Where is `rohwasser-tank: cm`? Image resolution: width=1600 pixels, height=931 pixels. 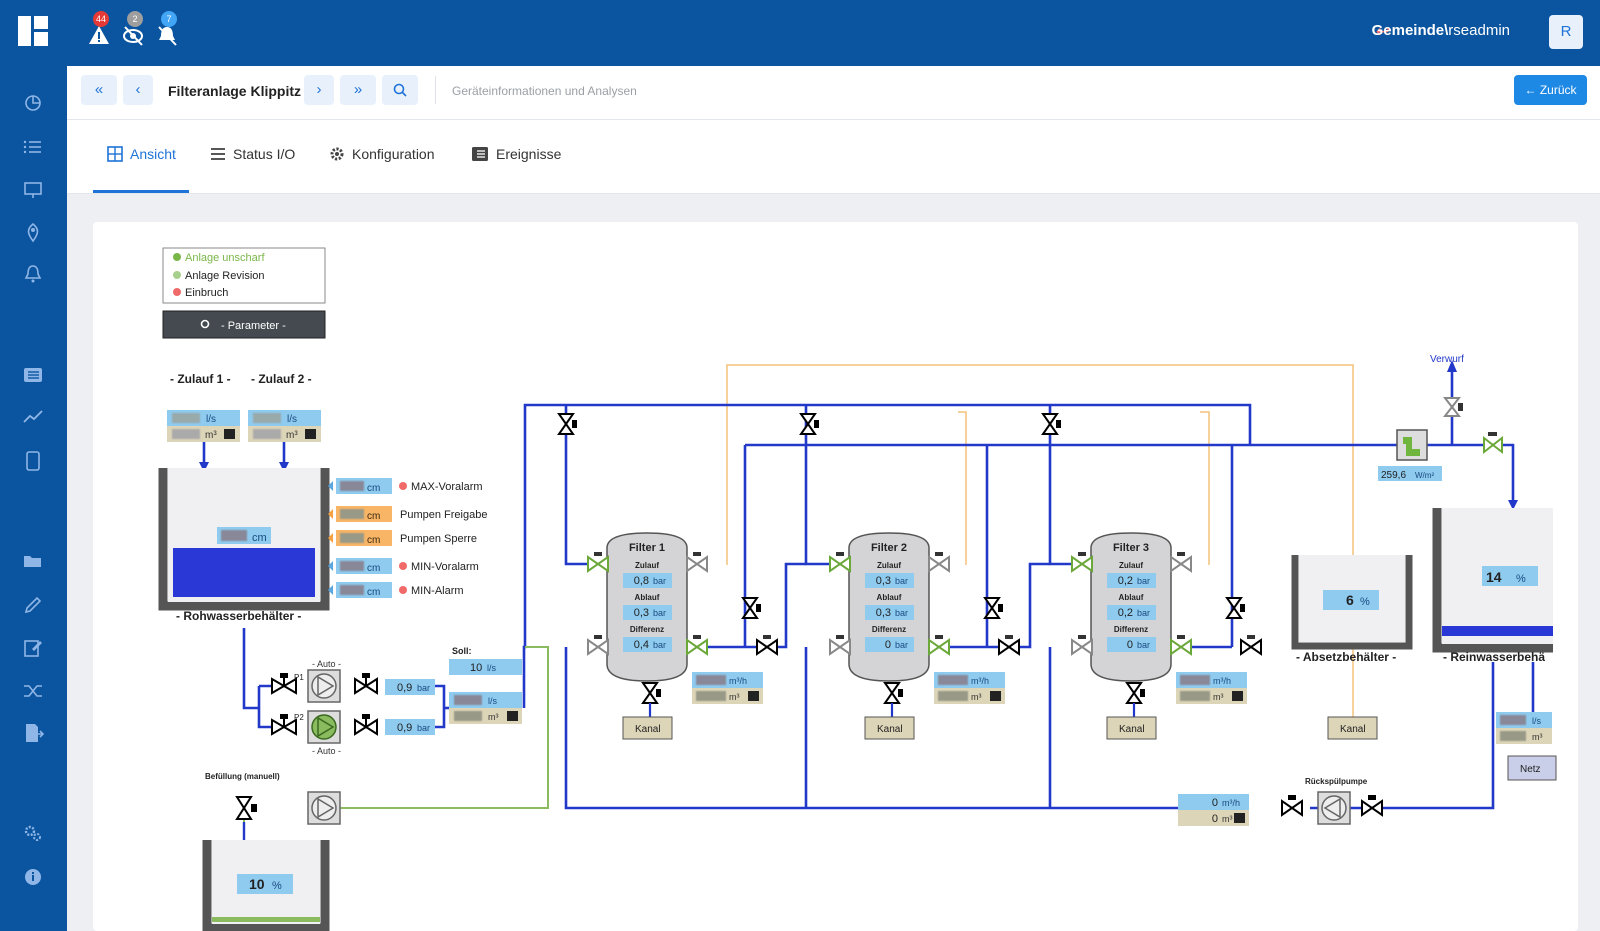
rohwasser-tank: cm is located at coordinates (244, 539).